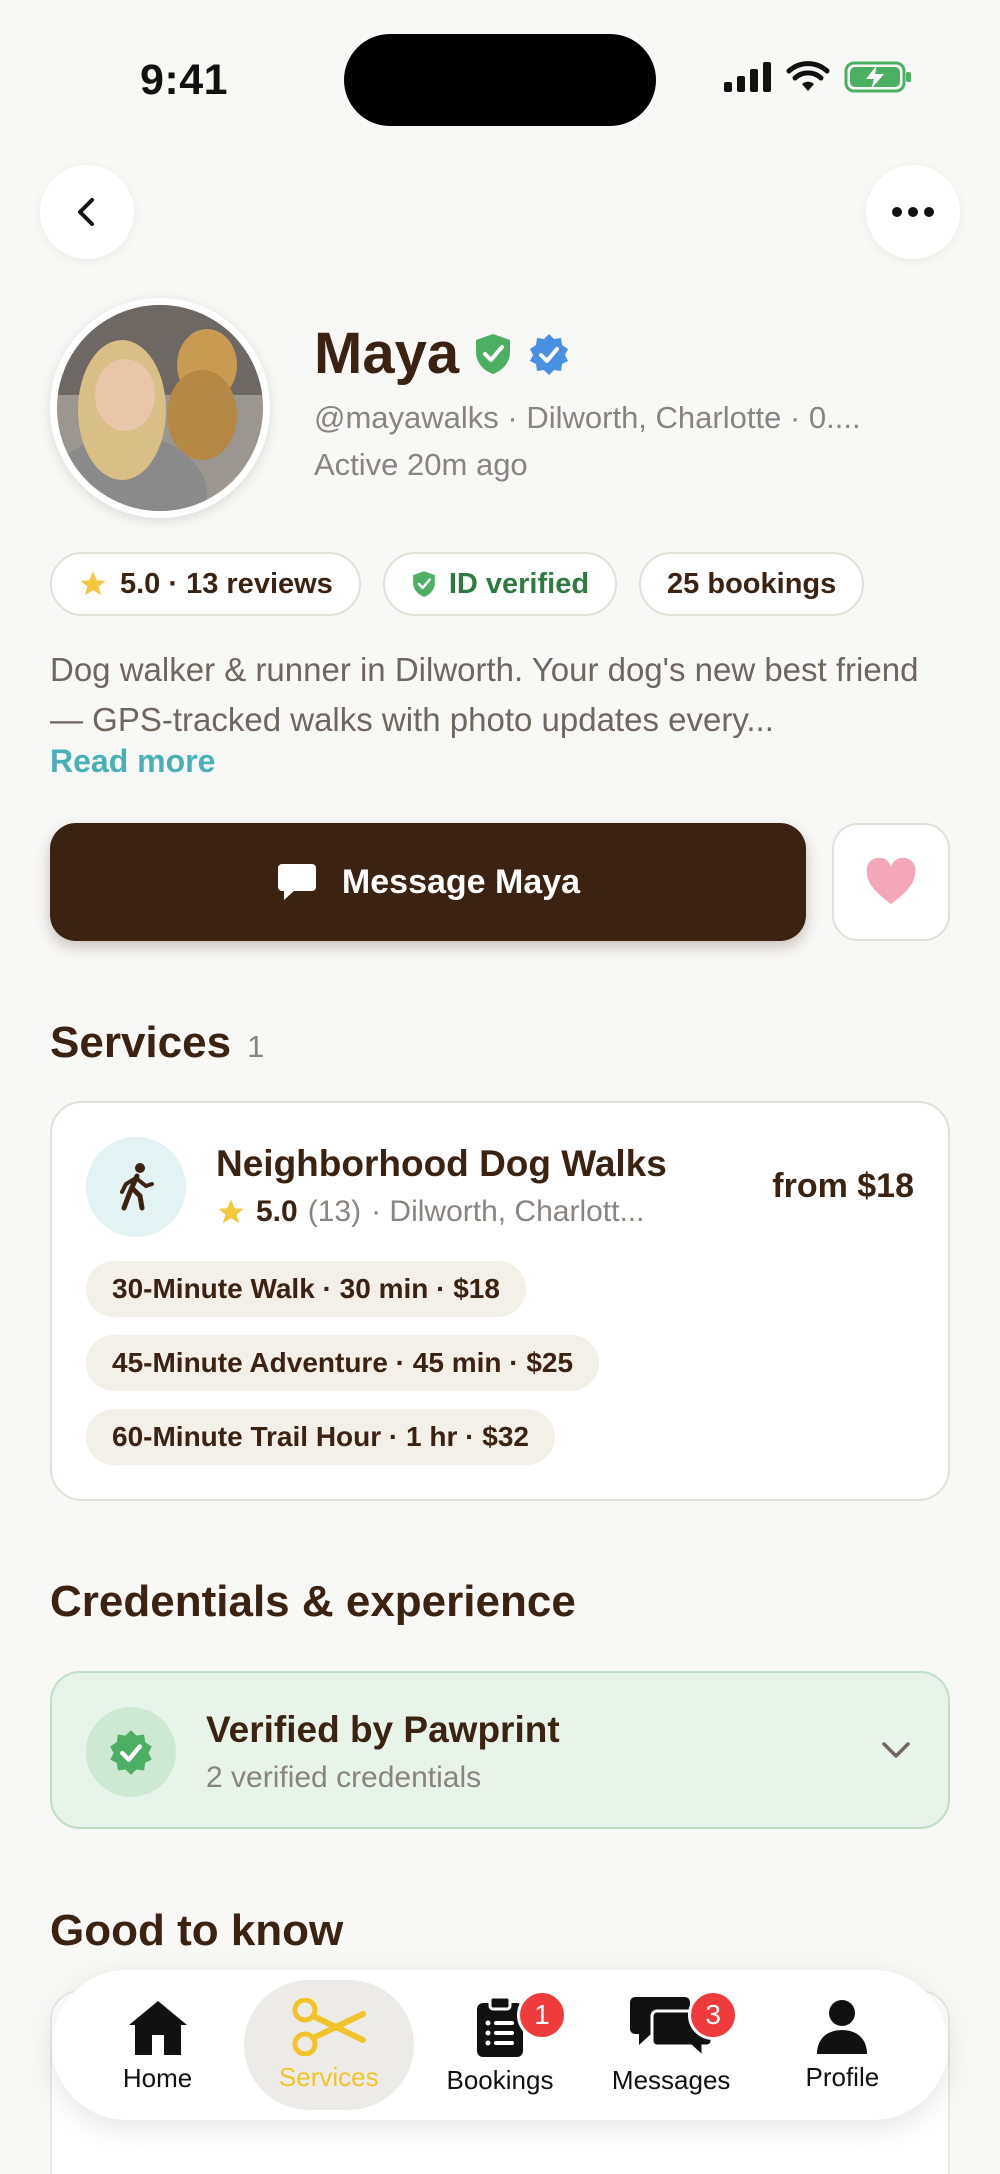 This screenshot has height=2174, width=1000. I want to click on more-horizontal-icon, so click(913, 212).